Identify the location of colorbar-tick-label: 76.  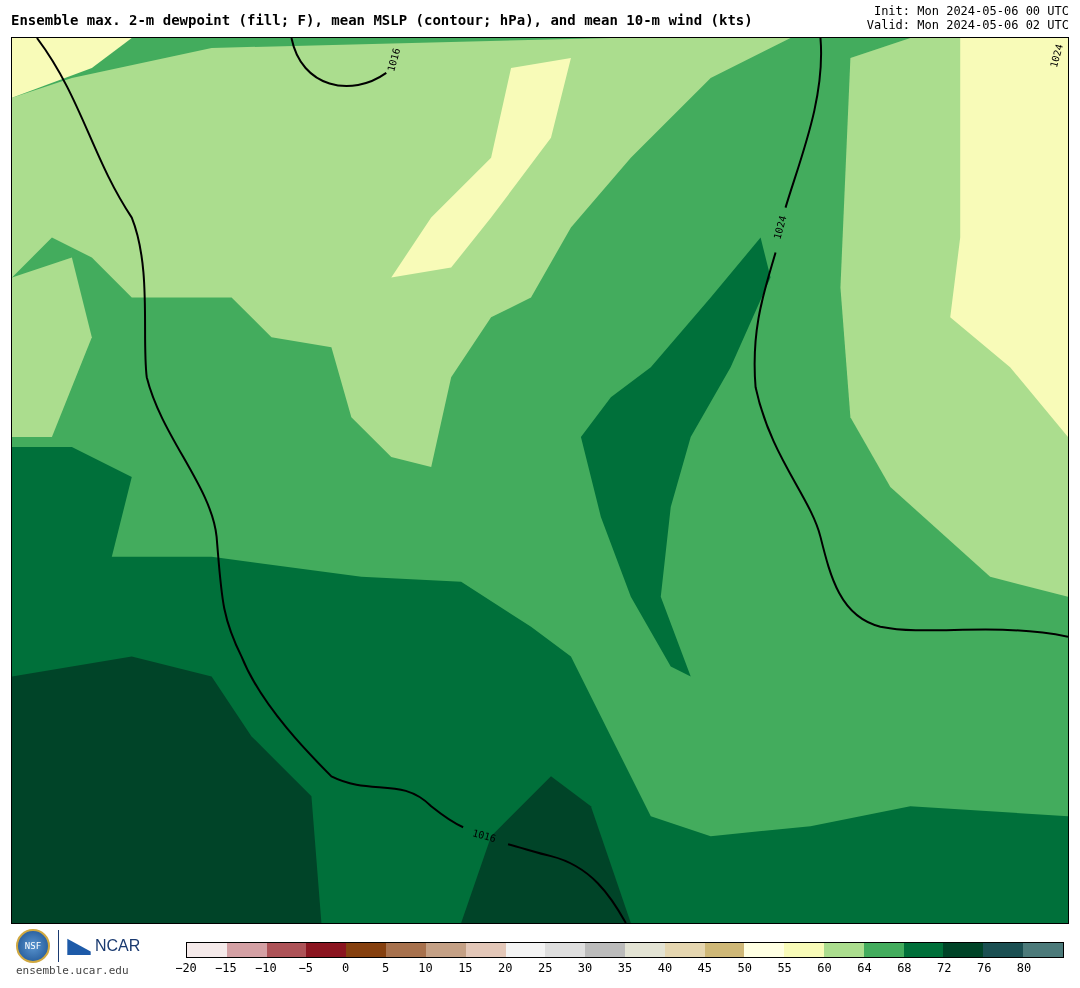
(984, 968).